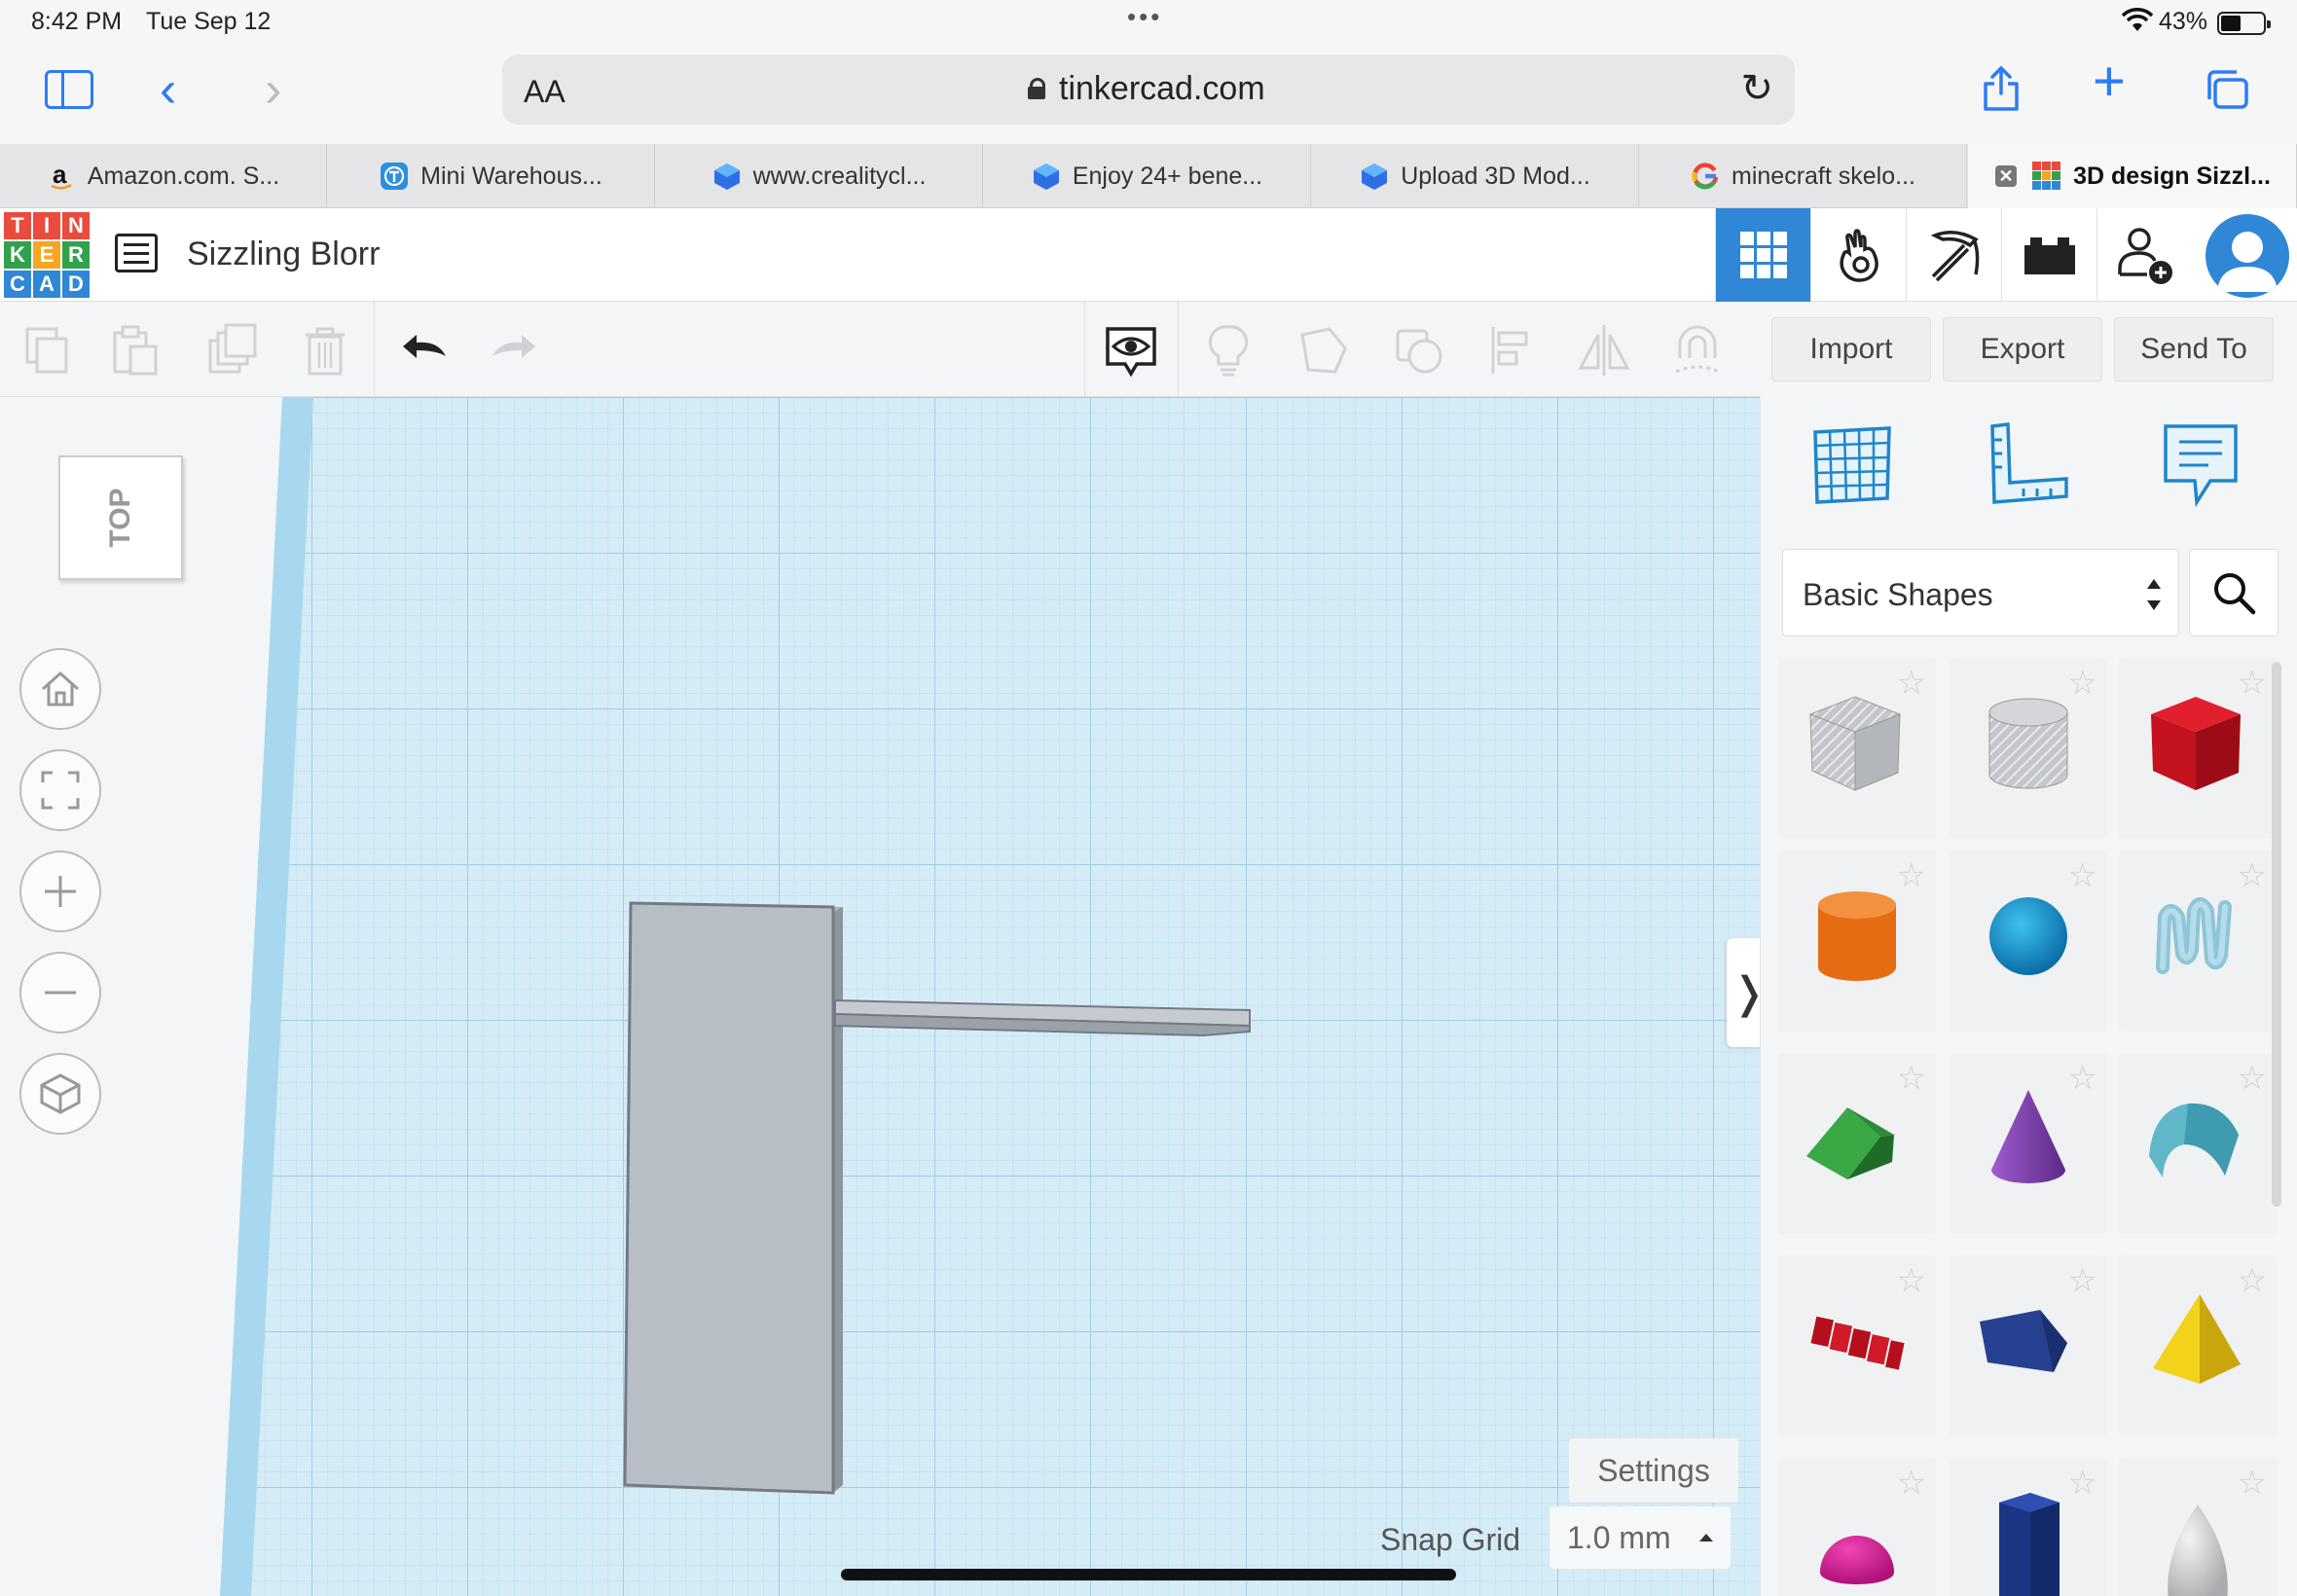 Image resolution: width=2297 pixels, height=1596 pixels. Describe the element at coordinates (168, 89) in the screenshot. I see `back-icon: ‹` at that location.